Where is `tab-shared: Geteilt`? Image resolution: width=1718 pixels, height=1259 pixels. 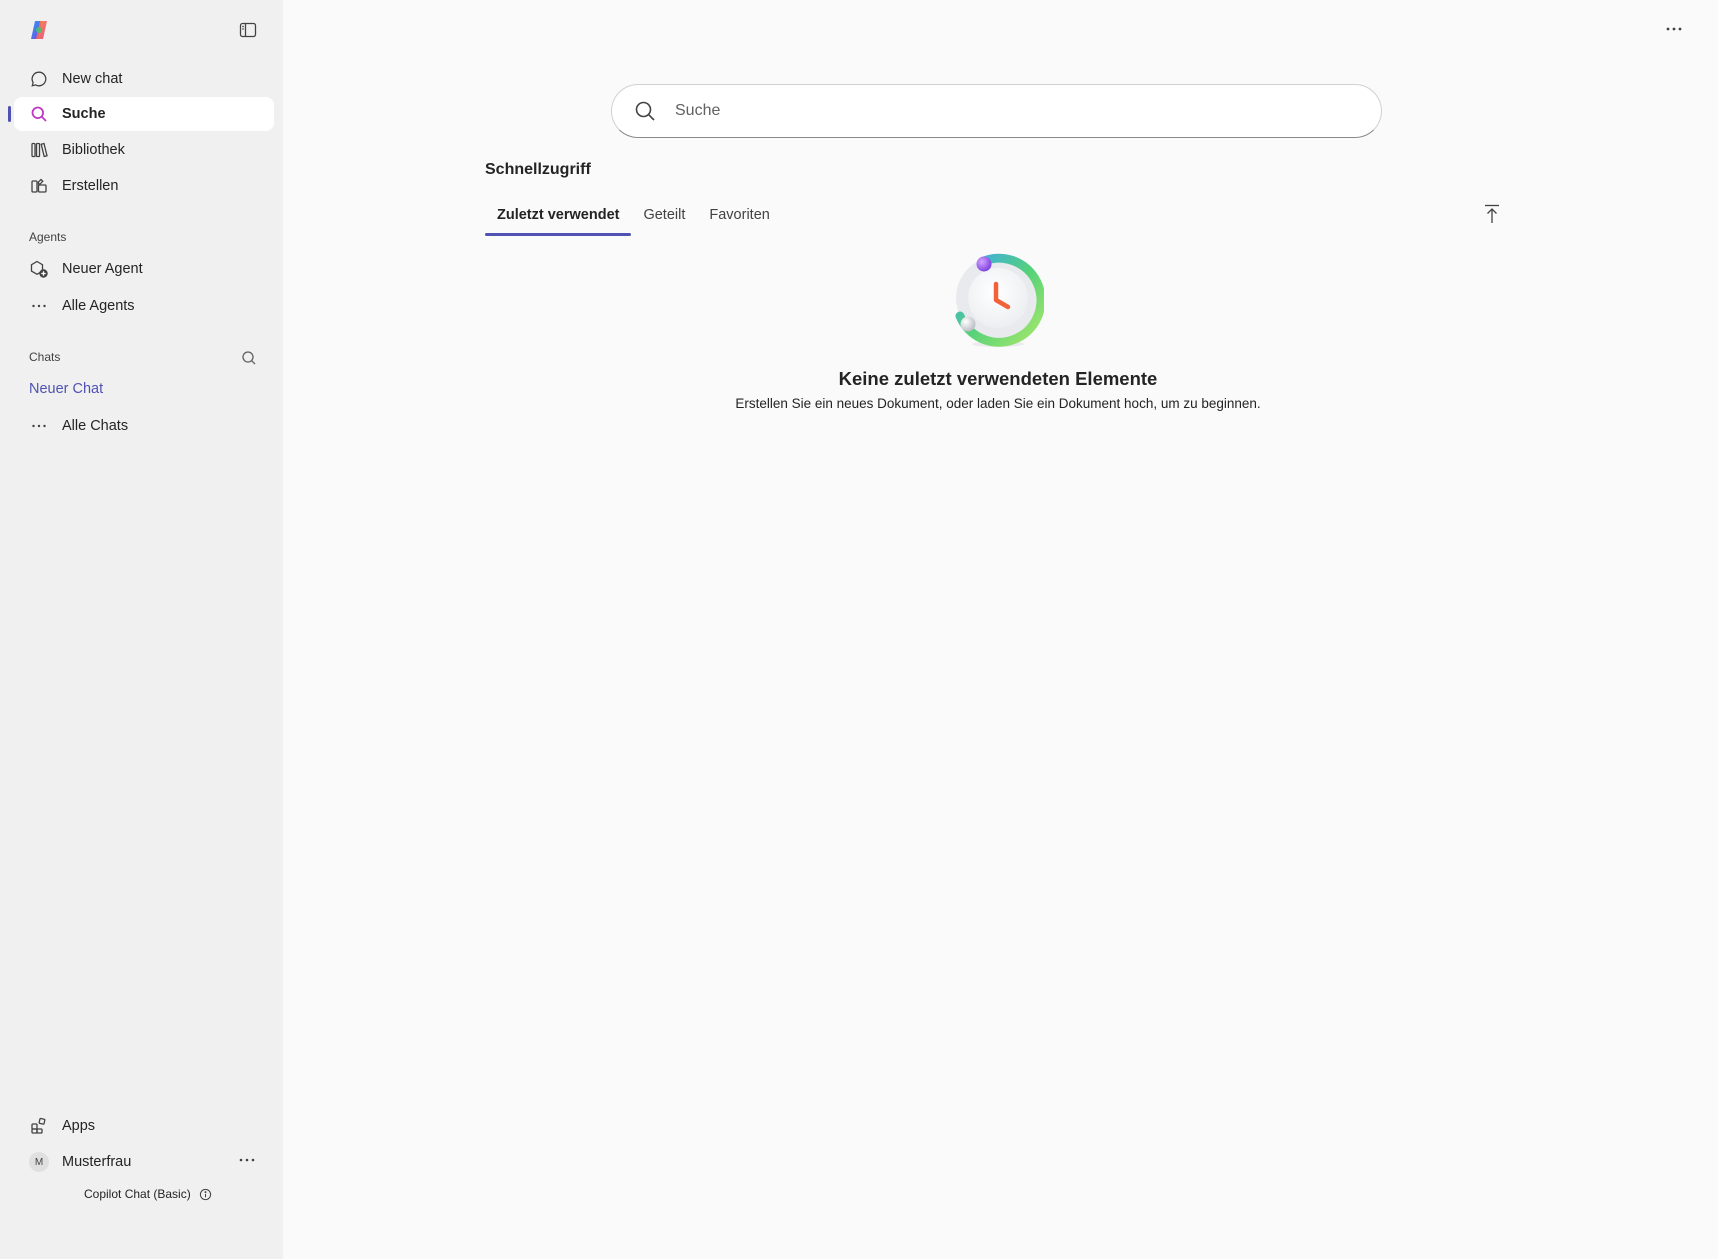
tab-shared: Geteilt is located at coordinates (664, 218).